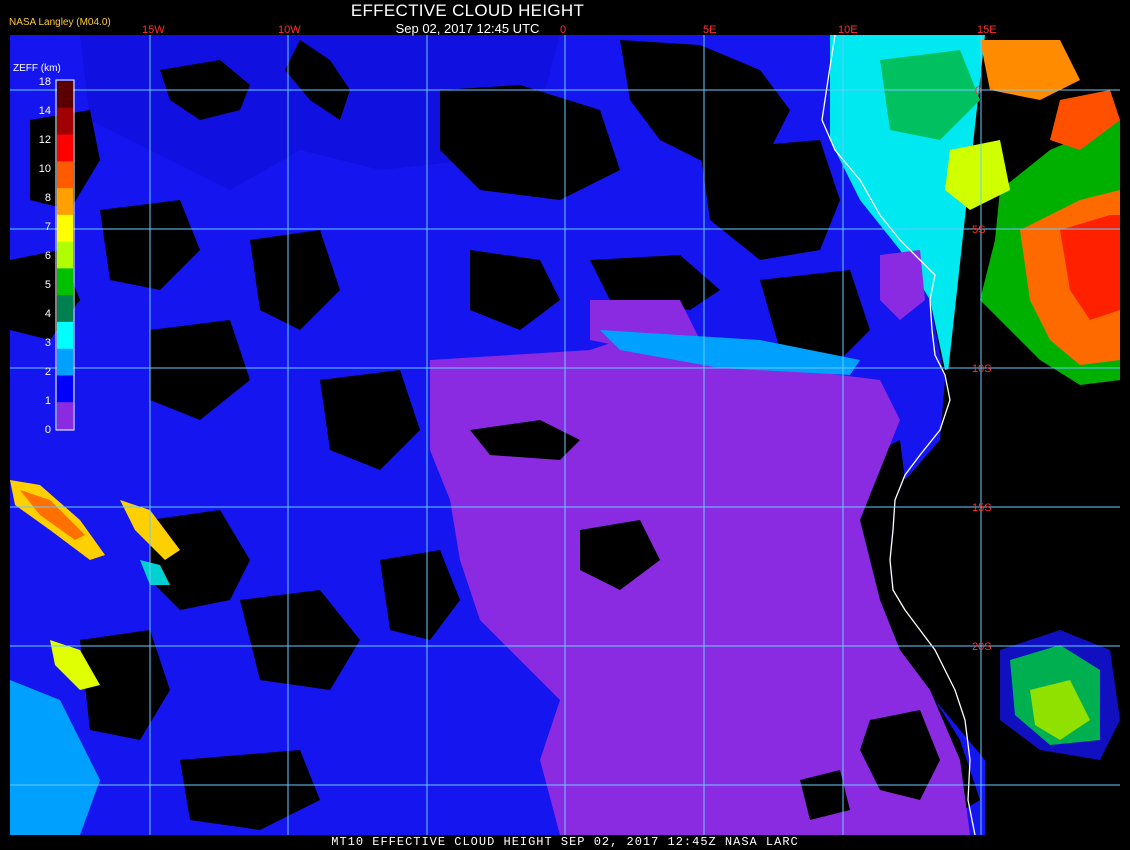 This screenshot has width=1130, height=850. Describe the element at coordinates (982, 647) in the screenshot. I see `lat-label-20s: 20S` at that location.